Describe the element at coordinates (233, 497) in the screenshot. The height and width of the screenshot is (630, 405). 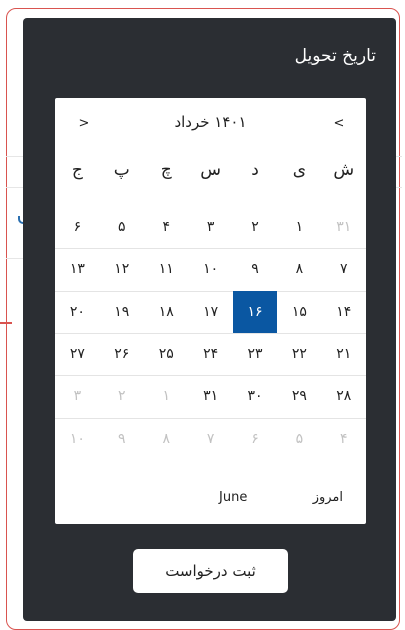
I see `gregorian-month-label: June` at that location.